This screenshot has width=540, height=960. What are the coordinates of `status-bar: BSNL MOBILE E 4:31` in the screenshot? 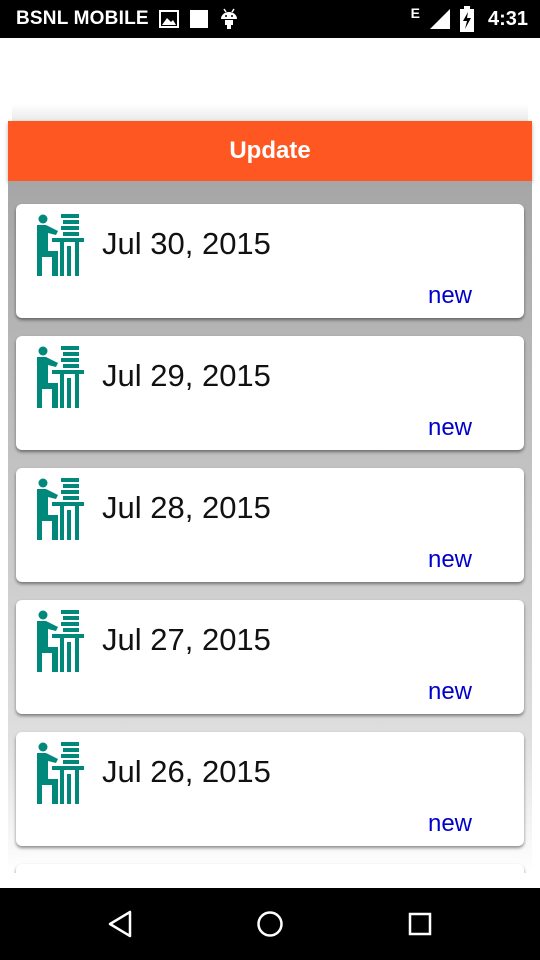 It's located at (270, 19).